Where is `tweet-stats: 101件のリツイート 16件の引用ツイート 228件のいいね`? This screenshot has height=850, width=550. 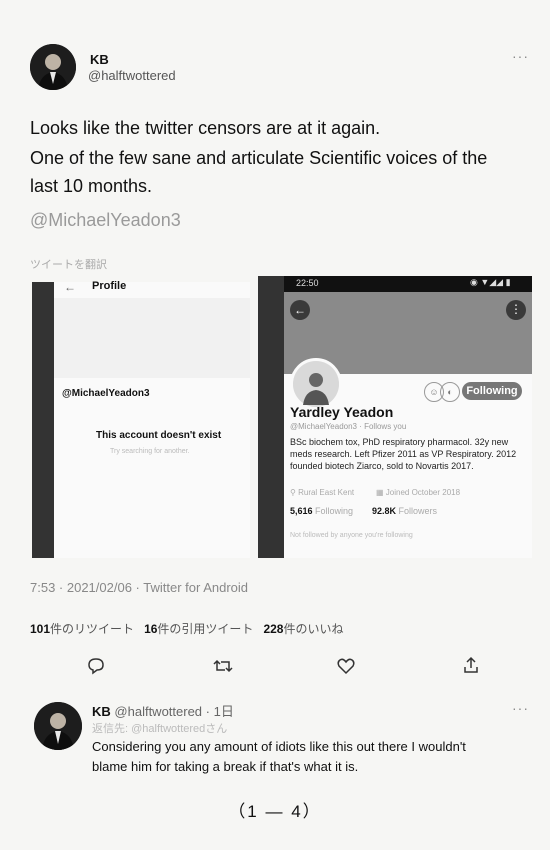 tweet-stats: 101件のリツイート 16件の引用ツイート 228件のいいね is located at coordinates (187, 628).